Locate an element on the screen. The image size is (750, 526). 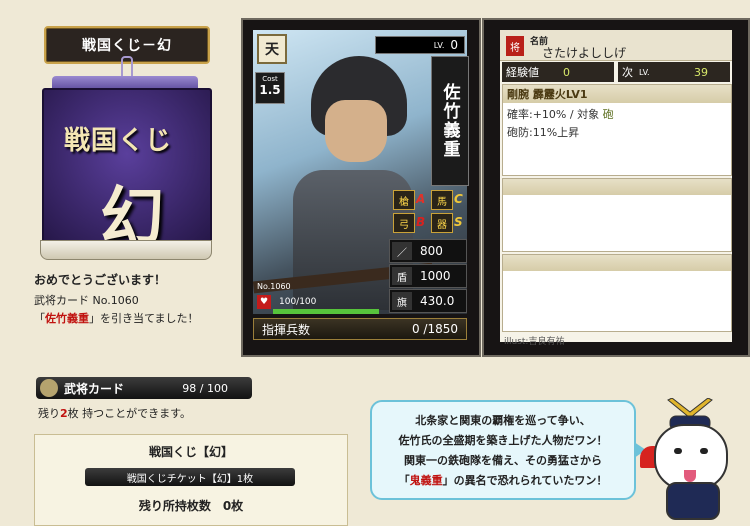
level-indicator: LV. 0 is located at coordinates (420, 45).